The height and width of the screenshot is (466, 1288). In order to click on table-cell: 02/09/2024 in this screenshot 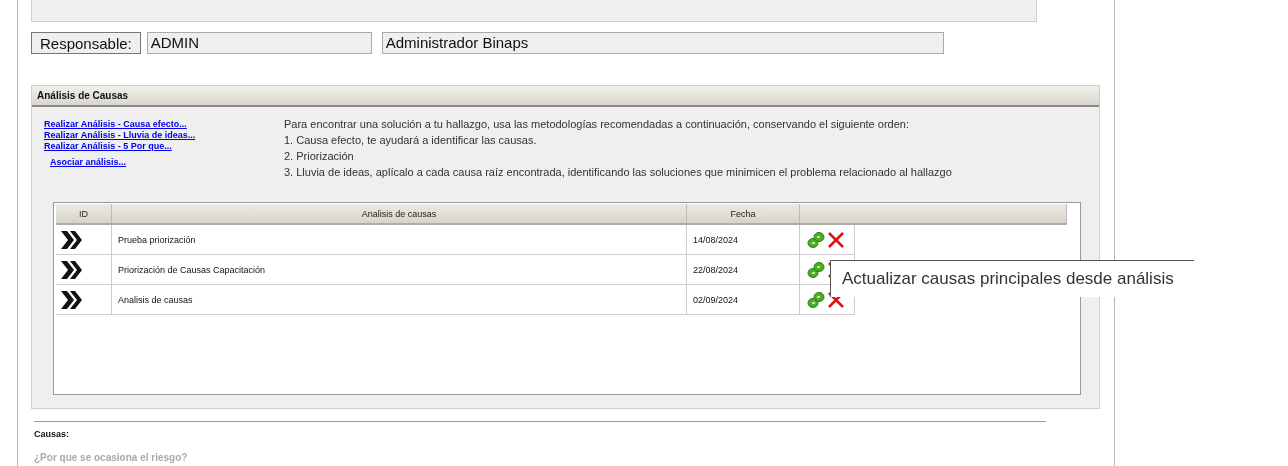, I will do `click(743, 299)`.